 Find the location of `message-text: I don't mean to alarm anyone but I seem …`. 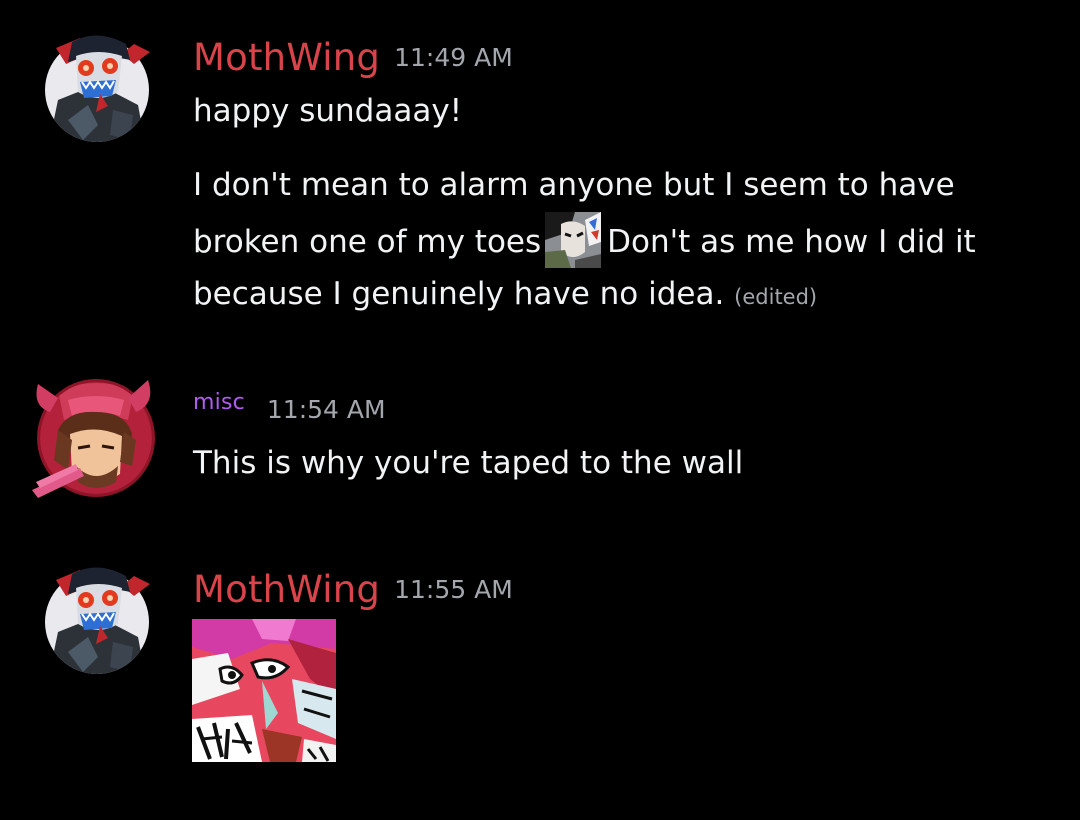

message-text: I don't mean to alarm anyone but I seem … is located at coordinates (574, 185).